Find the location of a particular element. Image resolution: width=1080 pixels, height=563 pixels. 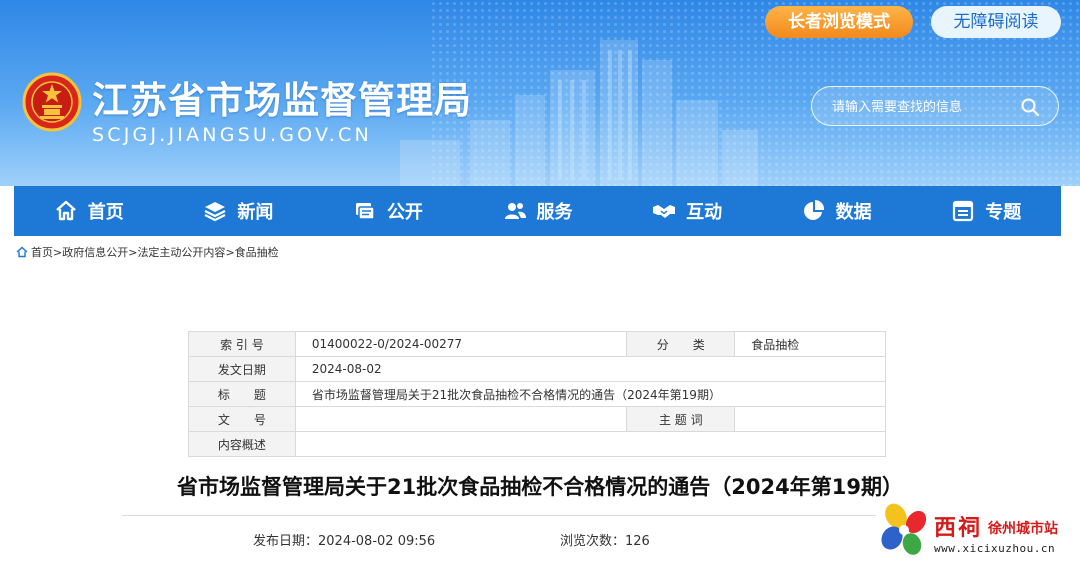

category-value: 食品抽检 is located at coordinates (810, 344).